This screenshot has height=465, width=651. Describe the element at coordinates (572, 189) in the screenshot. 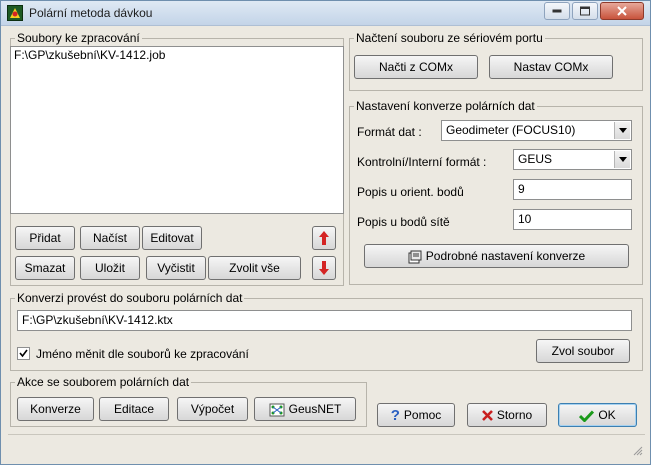

I see `orient-input: 9` at that location.